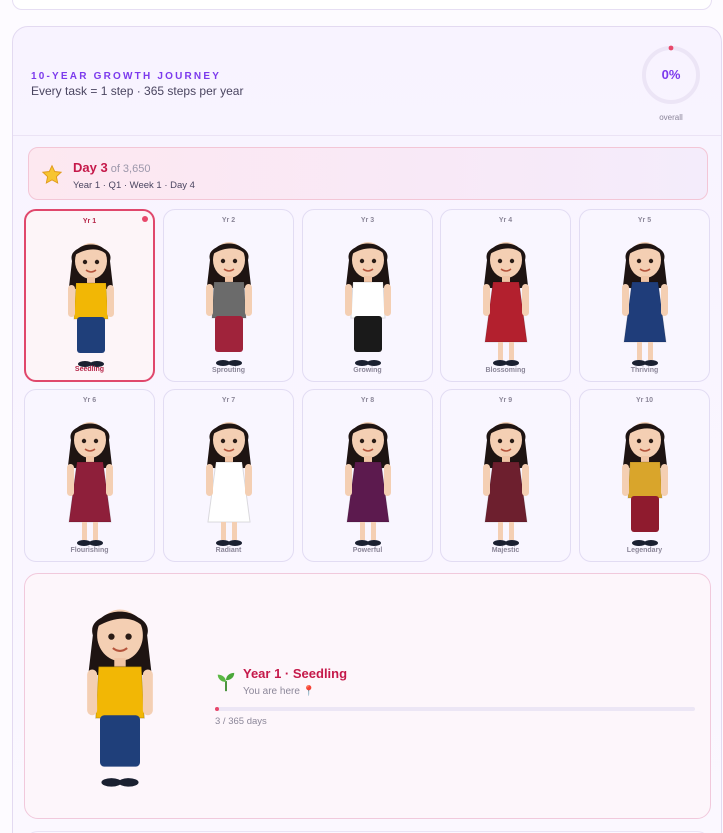 Image resolution: width=723 pixels, height=833 pixels. I want to click on stage-label: Thriving, so click(644, 370).